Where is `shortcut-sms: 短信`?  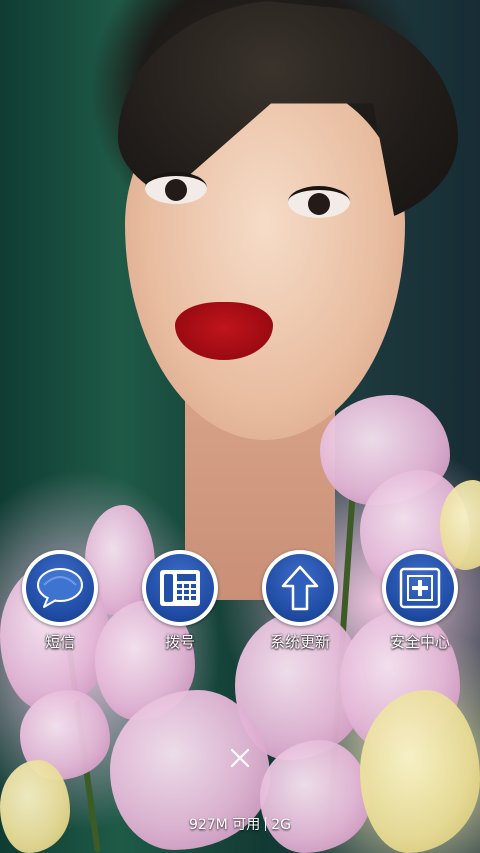
shortcut-sms: 短信 is located at coordinates (60, 600).